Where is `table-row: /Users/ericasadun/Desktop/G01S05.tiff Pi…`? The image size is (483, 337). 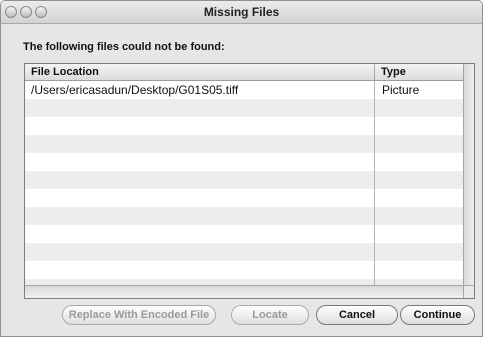
table-row: /Users/ericasadun/Desktop/G01S05.tiff Pi… is located at coordinates (244, 90).